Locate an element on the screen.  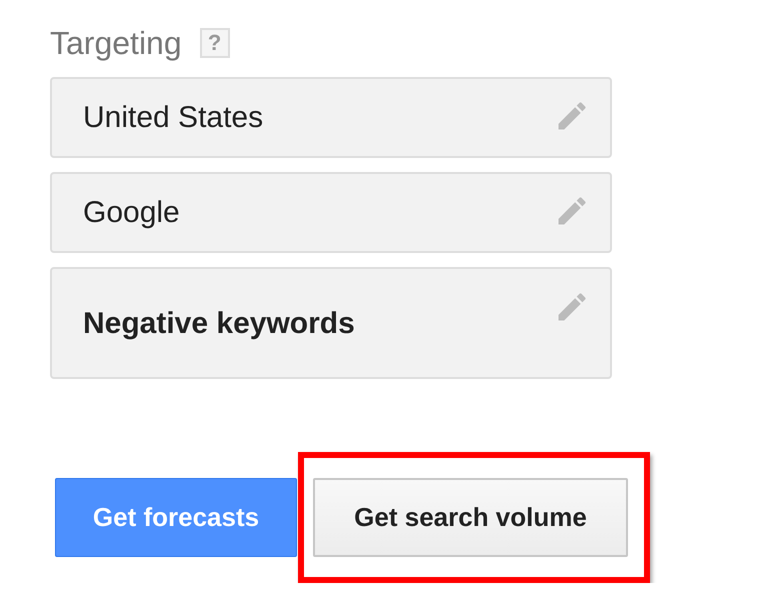
targeting-card: United States is located at coordinates (331, 117).